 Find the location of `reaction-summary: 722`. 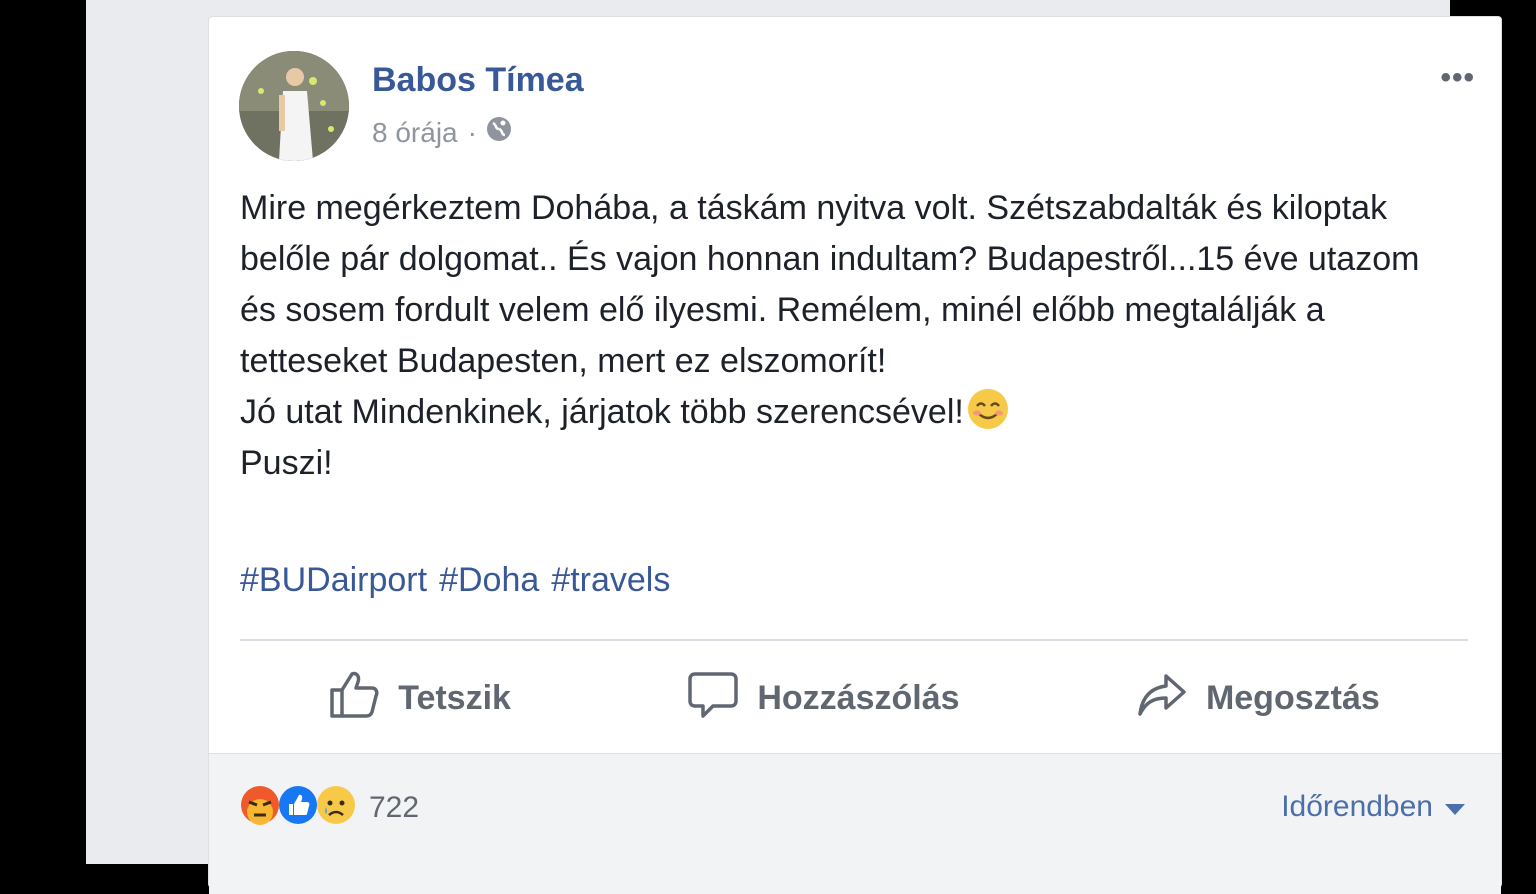

reaction-summary: 722 is located at coordinates (329, 807).